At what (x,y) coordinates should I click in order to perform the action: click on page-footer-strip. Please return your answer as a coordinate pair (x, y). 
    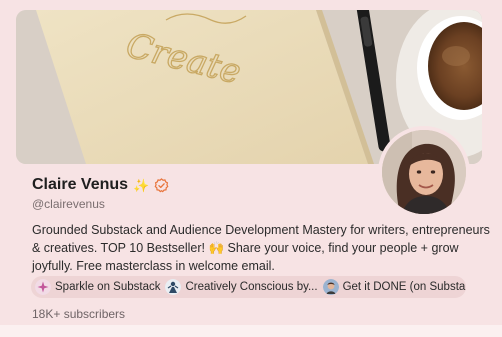
    Looking at the image, I should click on (251, 331).